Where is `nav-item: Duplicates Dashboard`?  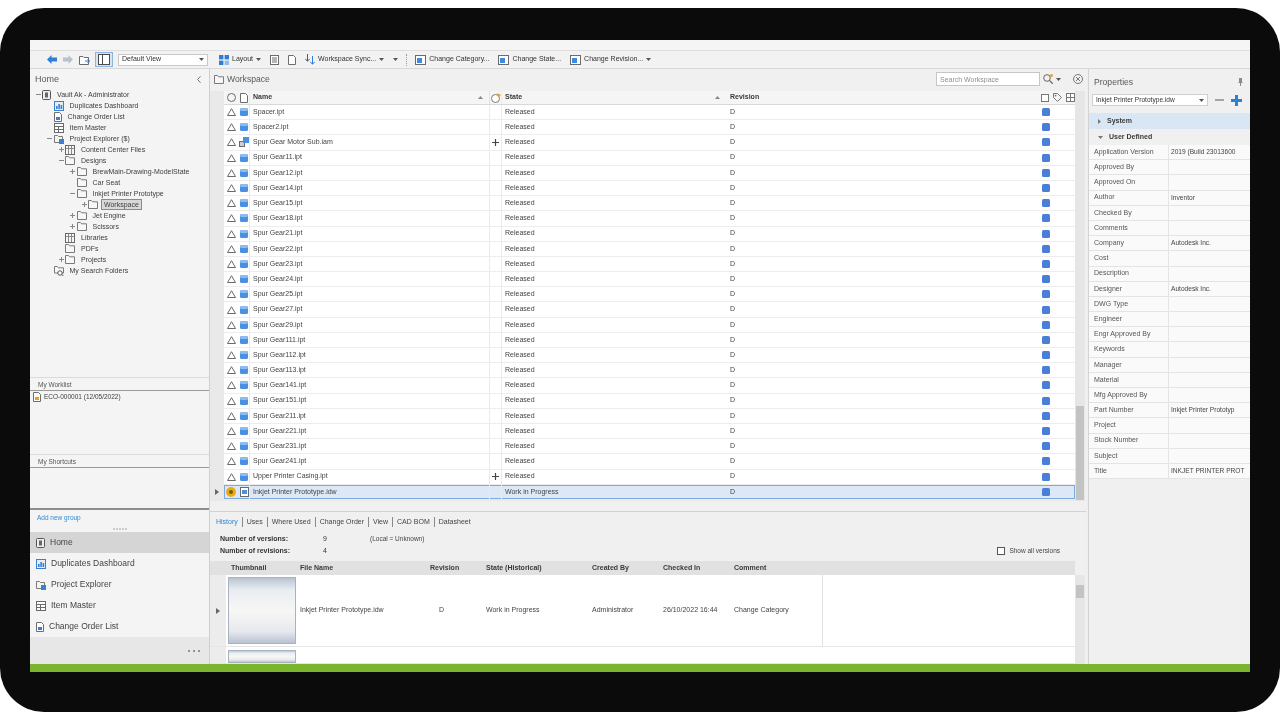 nav-item: Duplicates Dashboard is located at coordinates (119, 563).